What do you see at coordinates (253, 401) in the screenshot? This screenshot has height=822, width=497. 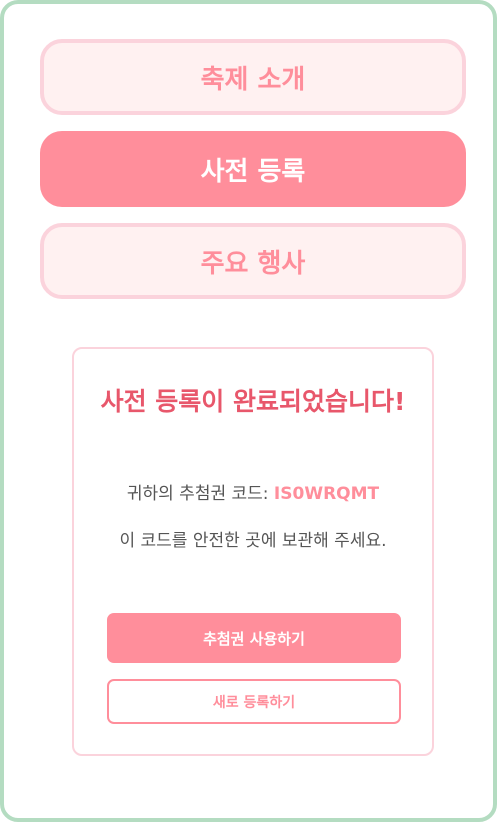 I see `completion-title: 사전 등록이 완료되었습니다!` at bounding box center [253, 401].